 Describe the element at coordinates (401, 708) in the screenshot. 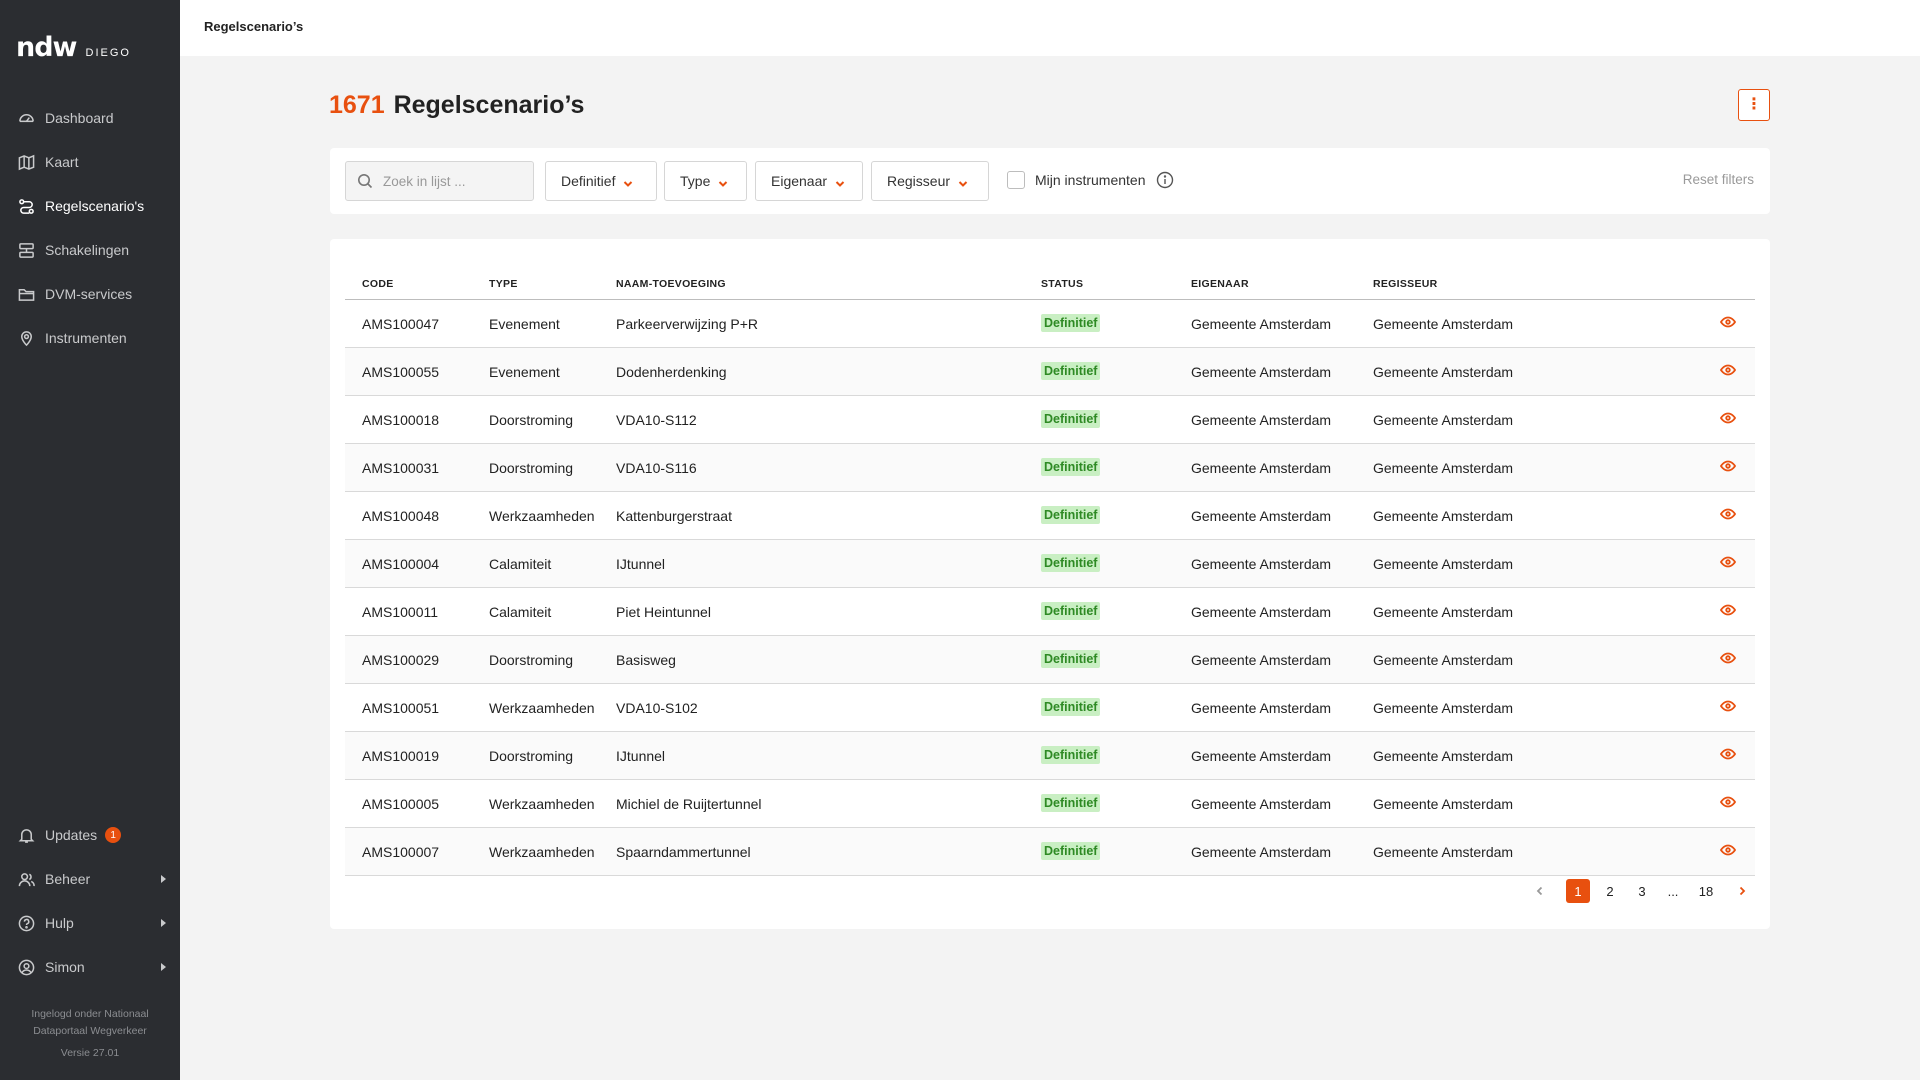

I see `cell-code: AMS100051` at that location.